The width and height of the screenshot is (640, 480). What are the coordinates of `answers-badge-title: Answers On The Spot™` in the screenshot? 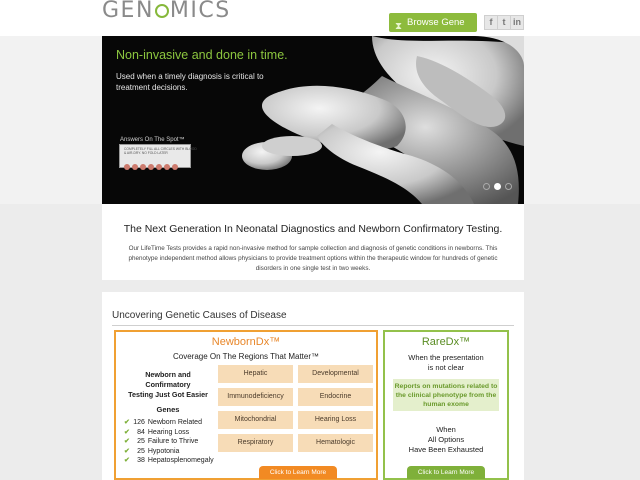 It's located at (152, 140).